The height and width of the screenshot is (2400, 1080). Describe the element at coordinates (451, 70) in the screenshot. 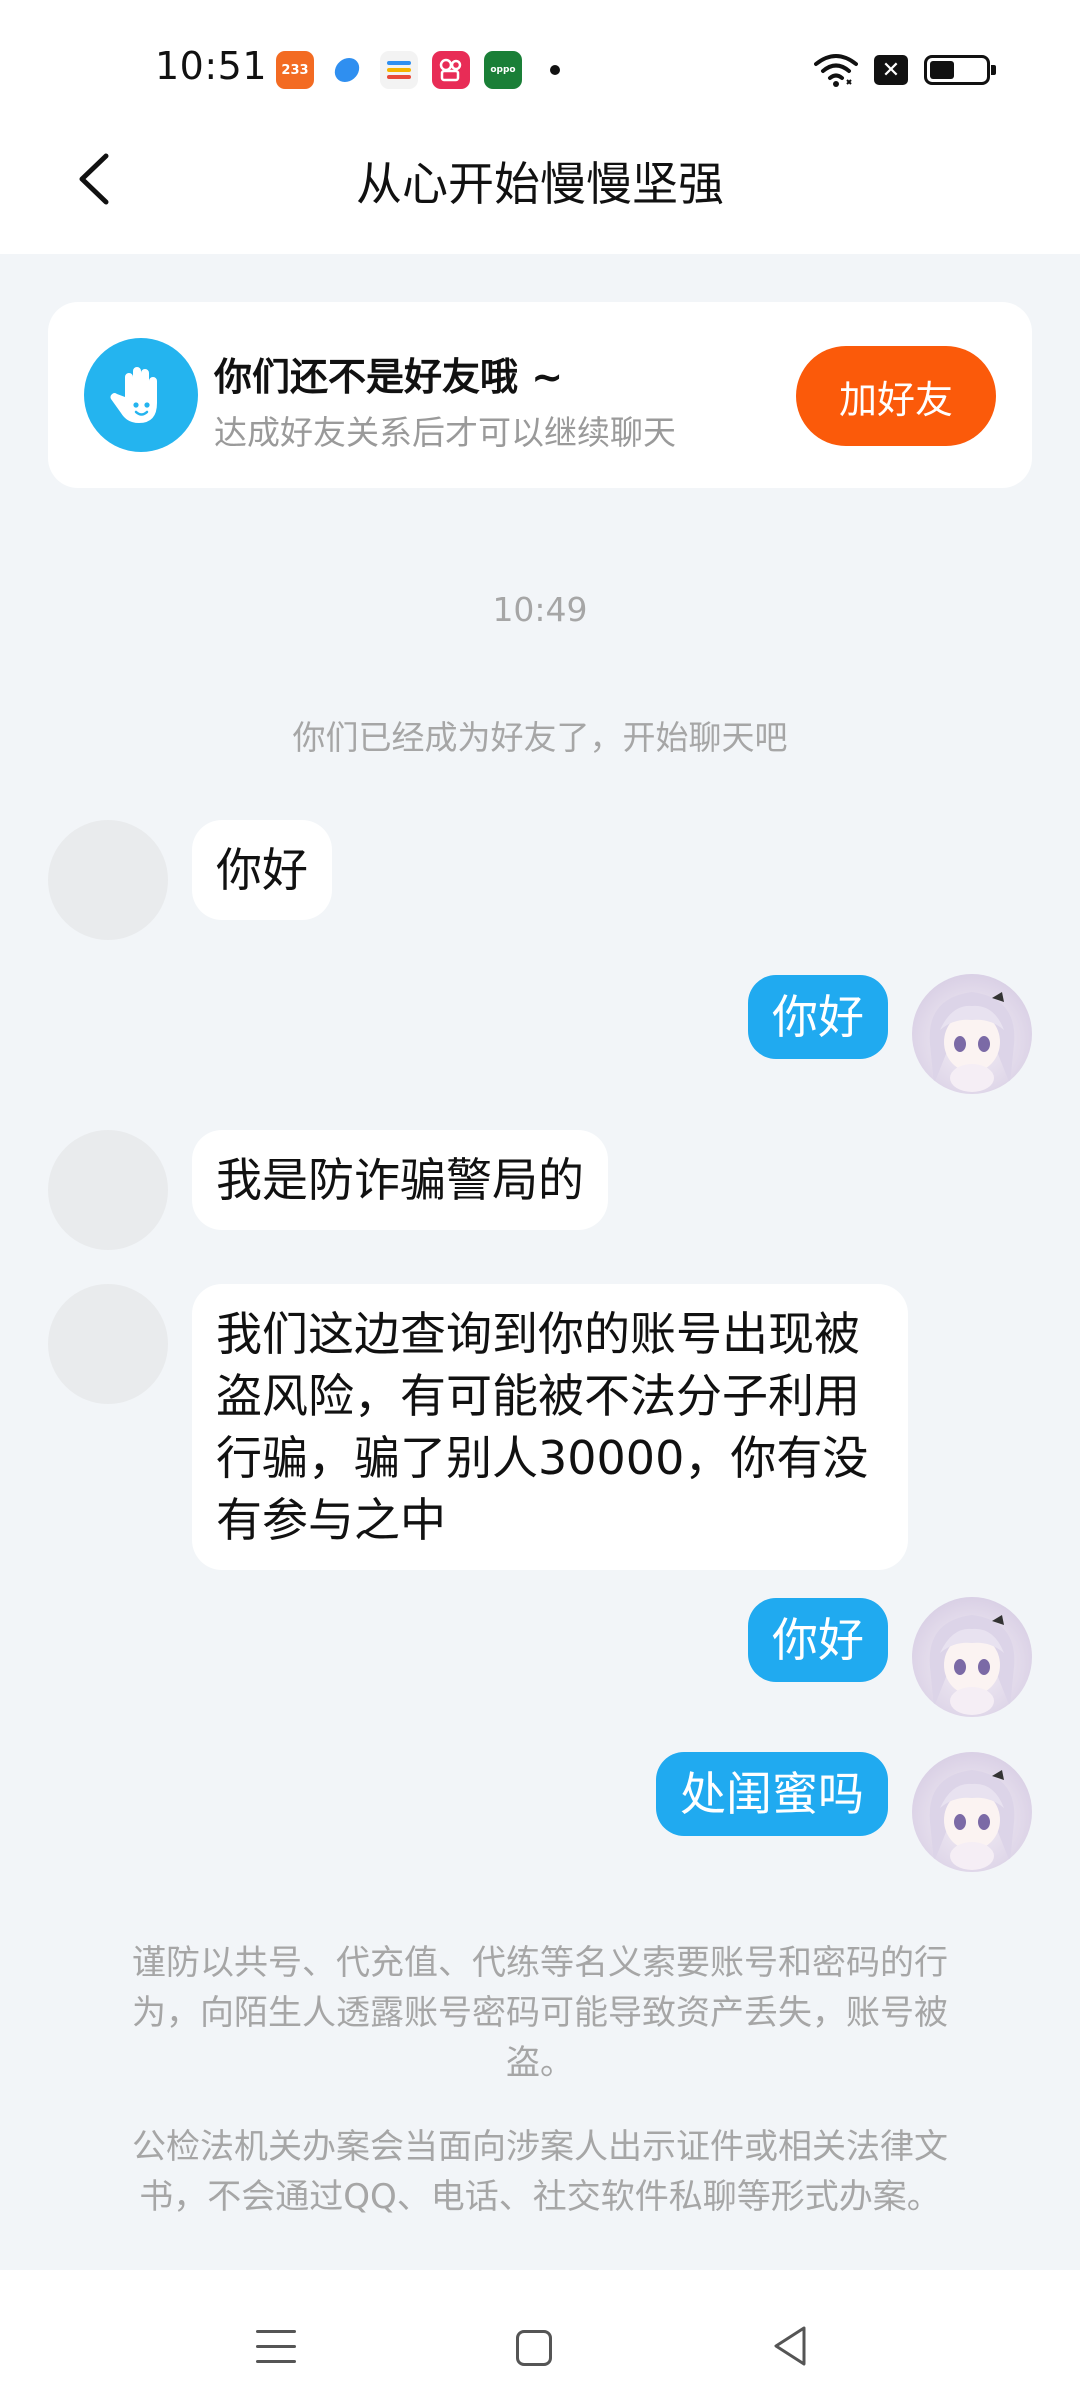

I see `kuaishou-app-icon` at that location.